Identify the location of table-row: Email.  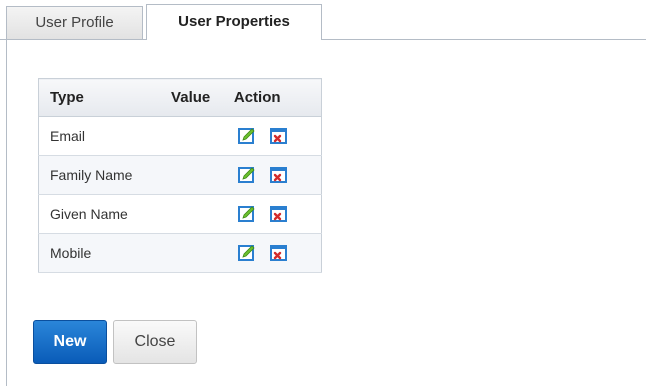
(180, 136).